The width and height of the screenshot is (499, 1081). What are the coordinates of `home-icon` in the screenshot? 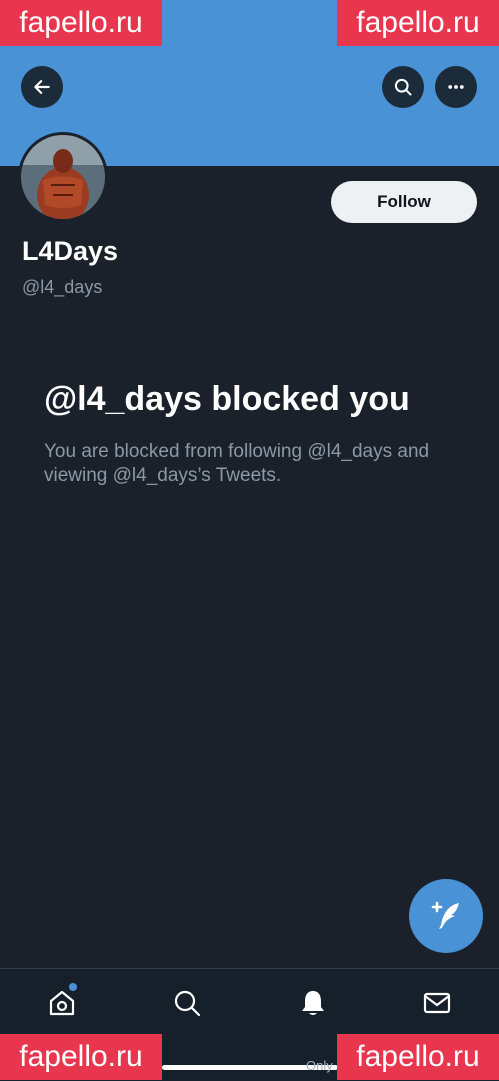 It's located at (62, 1003).